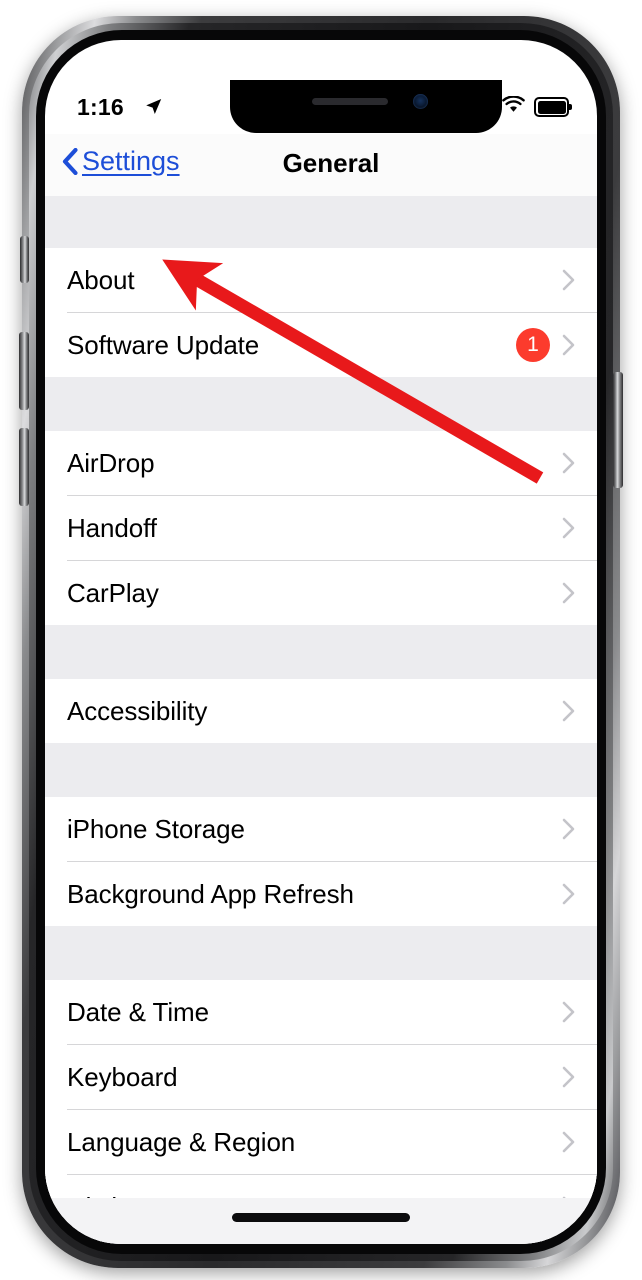 Image resolution: width=642 pixels, height=1280 pixels. I want to click on row-keyboard: Keyboard, so click(321, 1077).